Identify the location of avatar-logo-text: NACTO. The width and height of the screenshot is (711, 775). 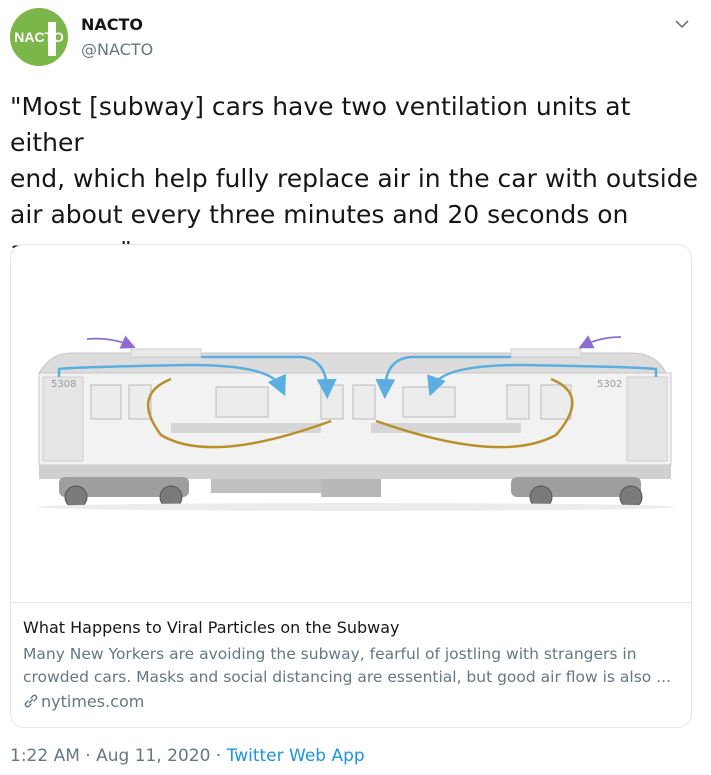
(39, 37).